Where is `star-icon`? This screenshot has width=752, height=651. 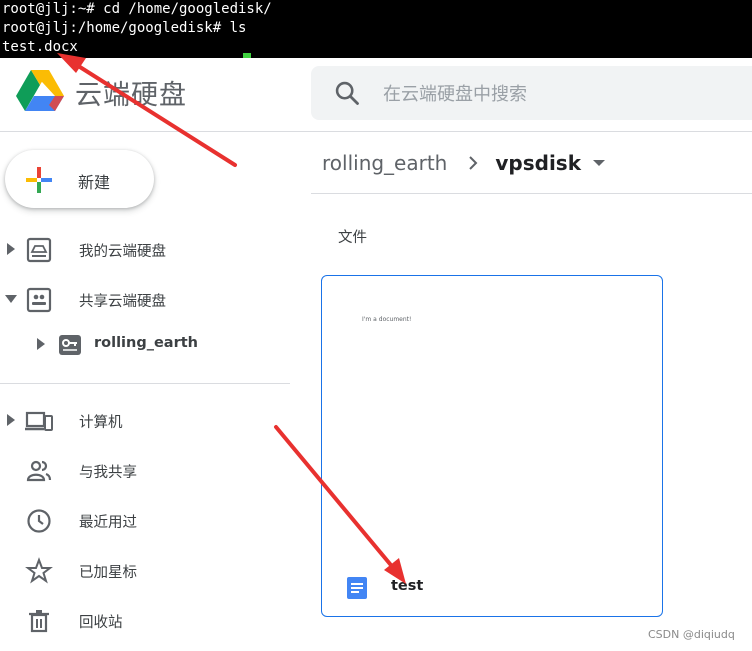
star-icon is located at coordinates (39, 570).